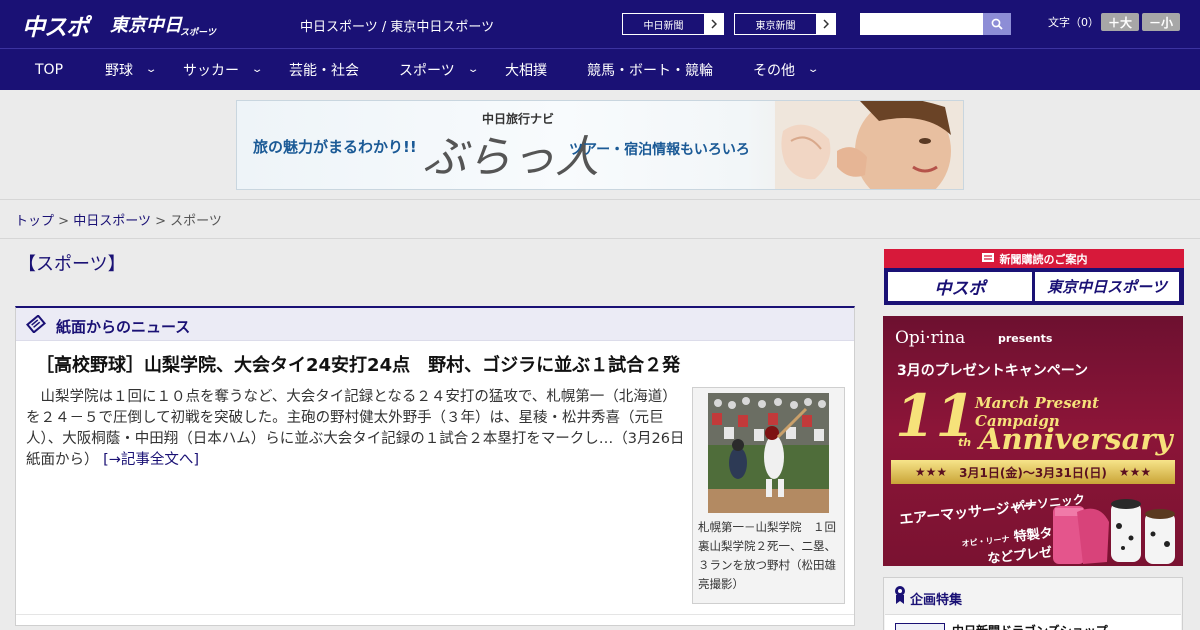  What do you see at coordinates (435, 324) in the screenshot?
I see `news-section-header: 紙面からのニュース` at bounding box center [435, 324].